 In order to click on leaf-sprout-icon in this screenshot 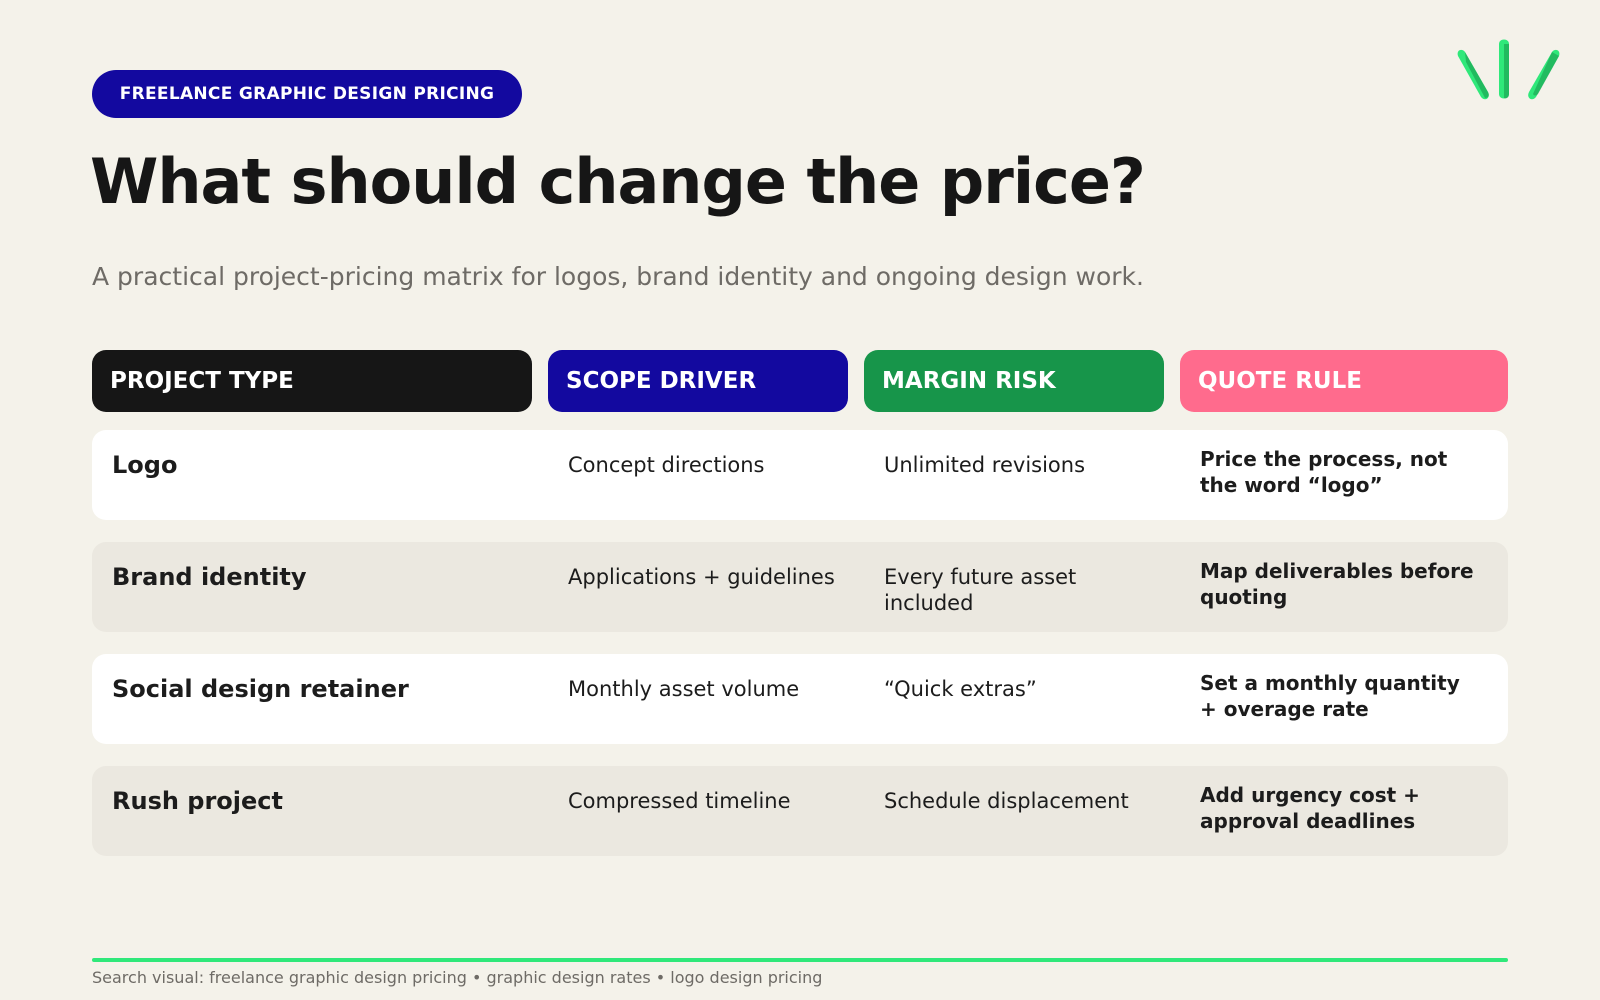, I will do `click(1508, 69)`.